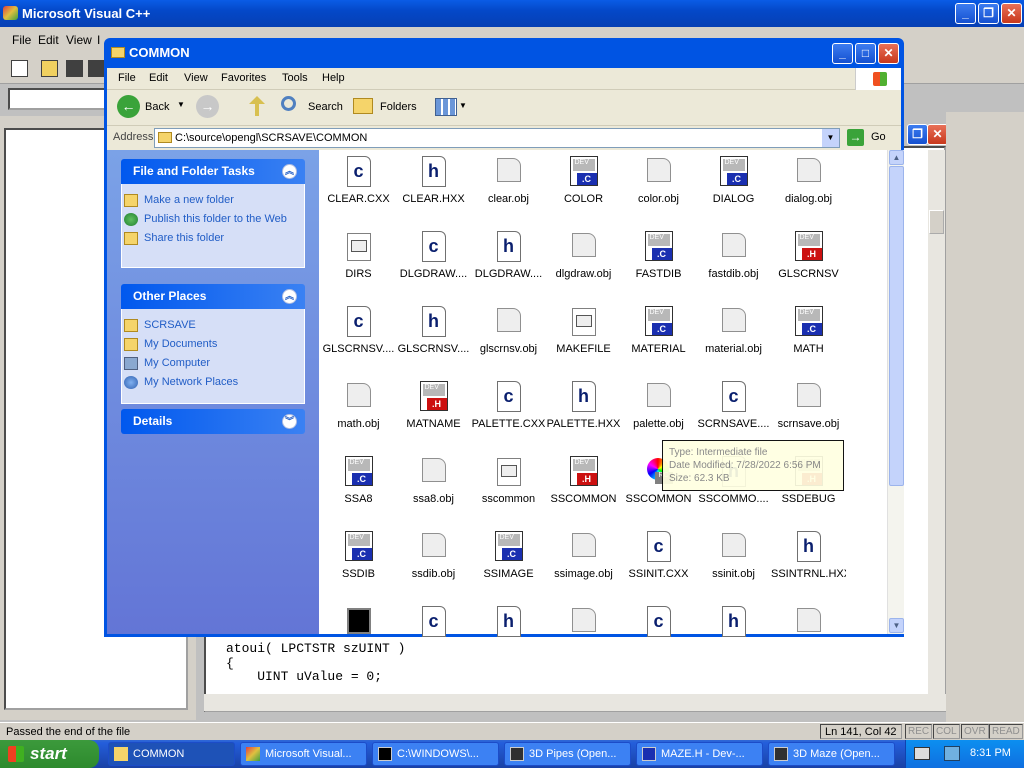  What do you see at coordinates (508, 480) in the screenshot?
I see `file-item: sscommon` at bounding box center [508, 480].